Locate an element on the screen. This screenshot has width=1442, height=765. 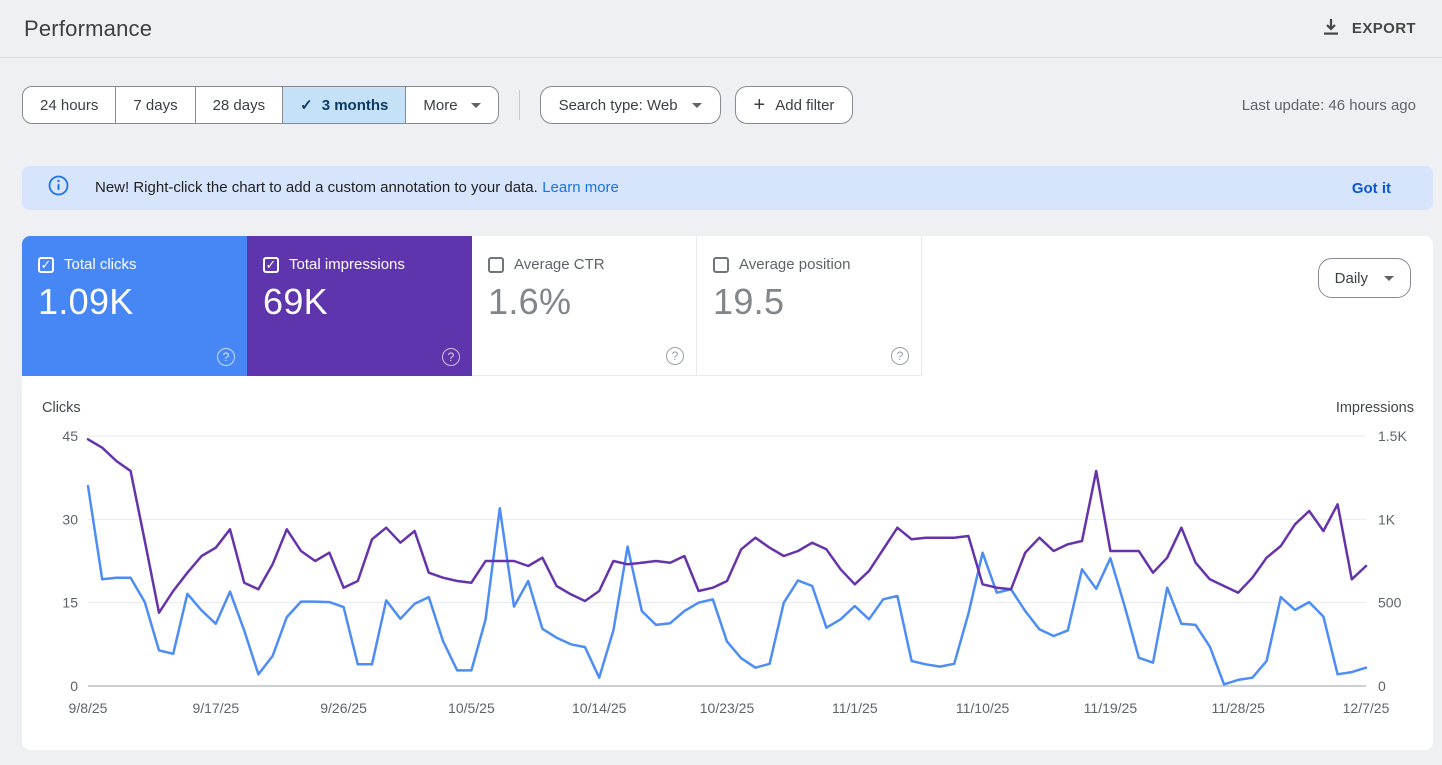
range-28-days-label: 28 days is located at coordinates (239, 105).